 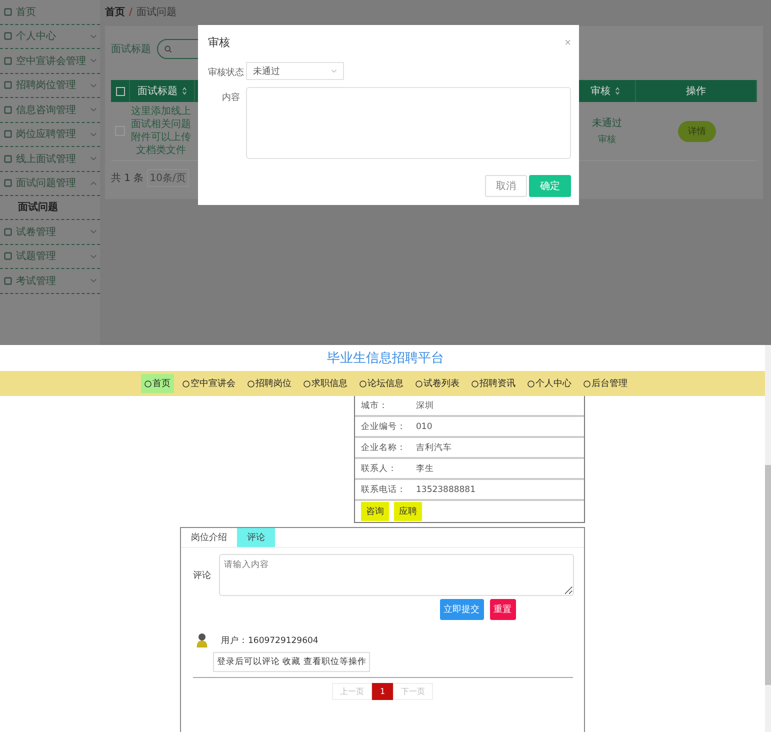 I want to click on comment-field: 请输入内容, so click(x=396, y=575).